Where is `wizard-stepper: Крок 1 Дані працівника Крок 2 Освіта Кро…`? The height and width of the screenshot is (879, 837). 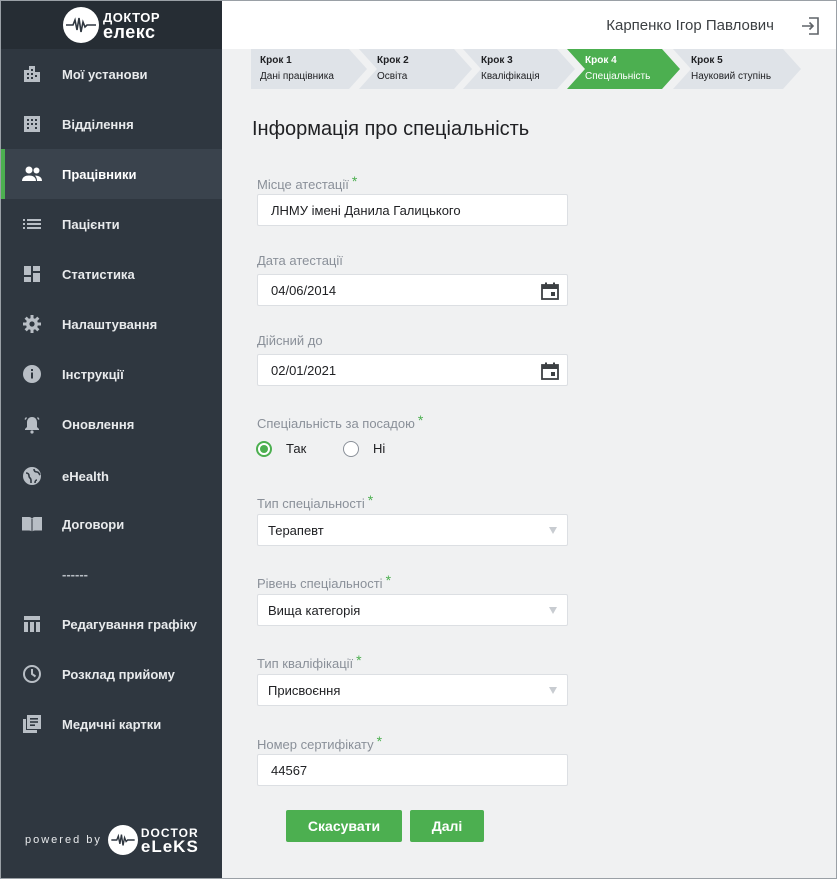
wizard-stepper: Крок 1 Дані працівника Крок 2 Освіта Кро… is located at coordinates (531, 69).